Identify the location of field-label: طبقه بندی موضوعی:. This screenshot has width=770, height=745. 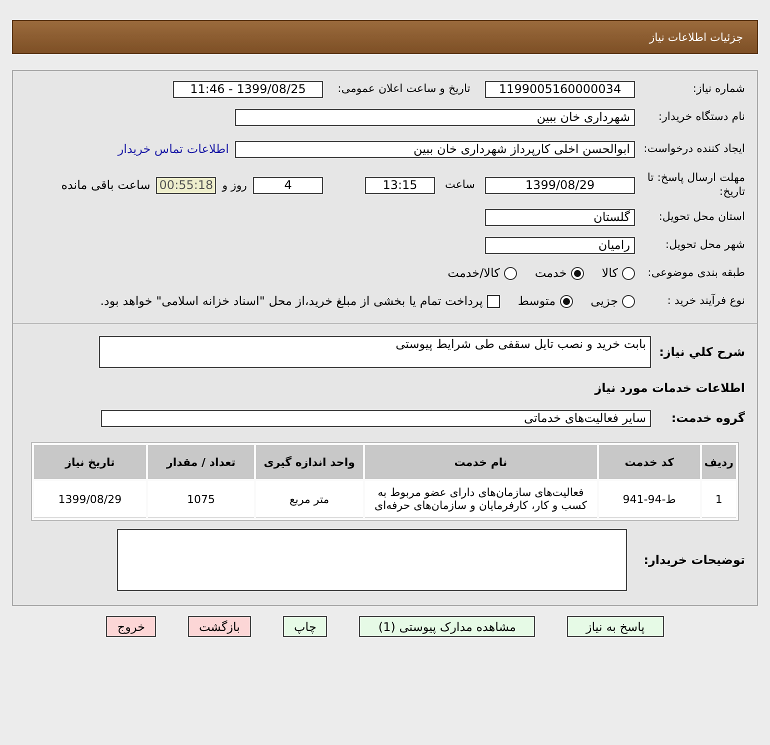
(695, 273).